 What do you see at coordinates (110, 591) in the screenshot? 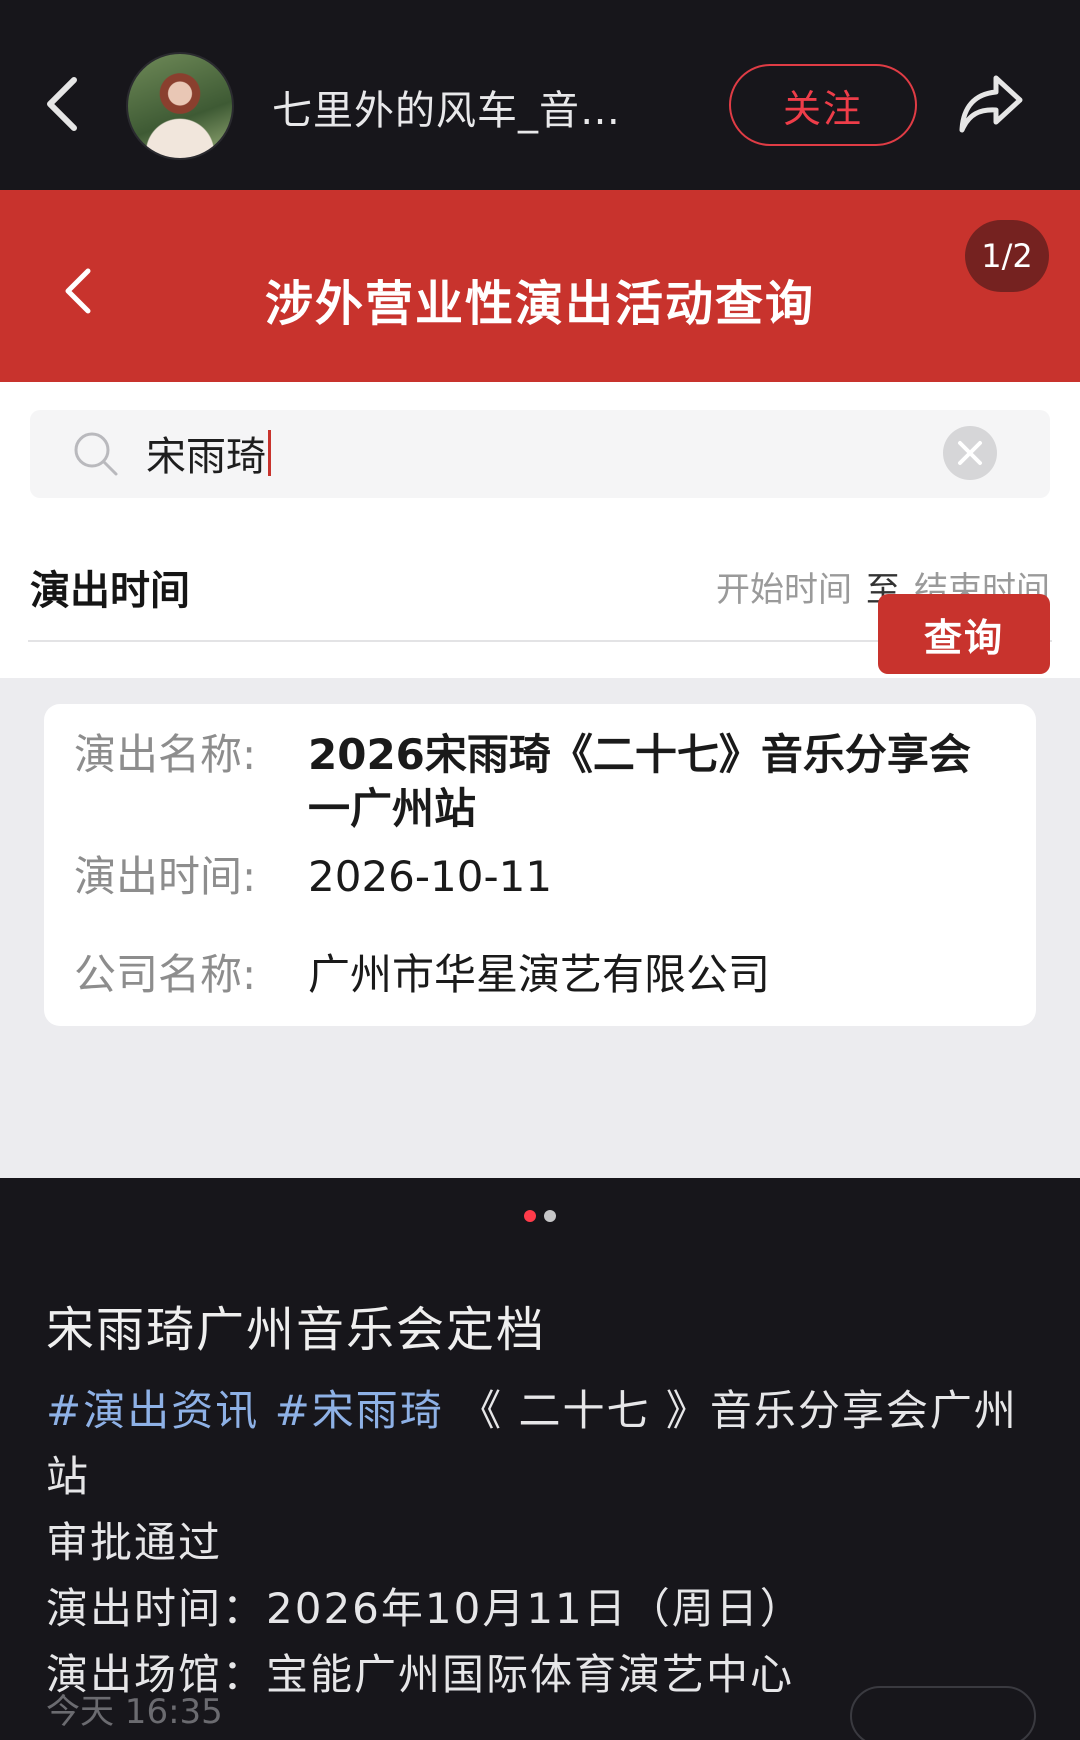
I see `time-filter-label: 演出时间` at bounding box center [110, 591].